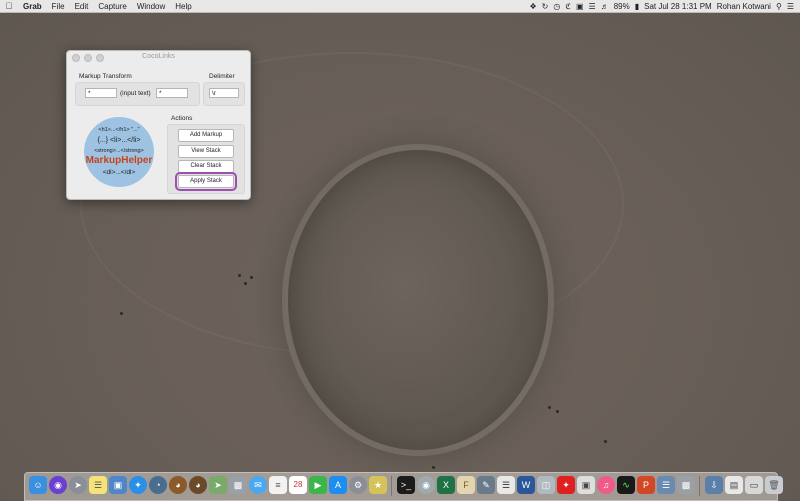 The width and height of the screenshot is (800, 501). What do you see at coordinates (183, 6) in the screenshot?
I see `menu-help: Help` at bounding box center [183, 6].